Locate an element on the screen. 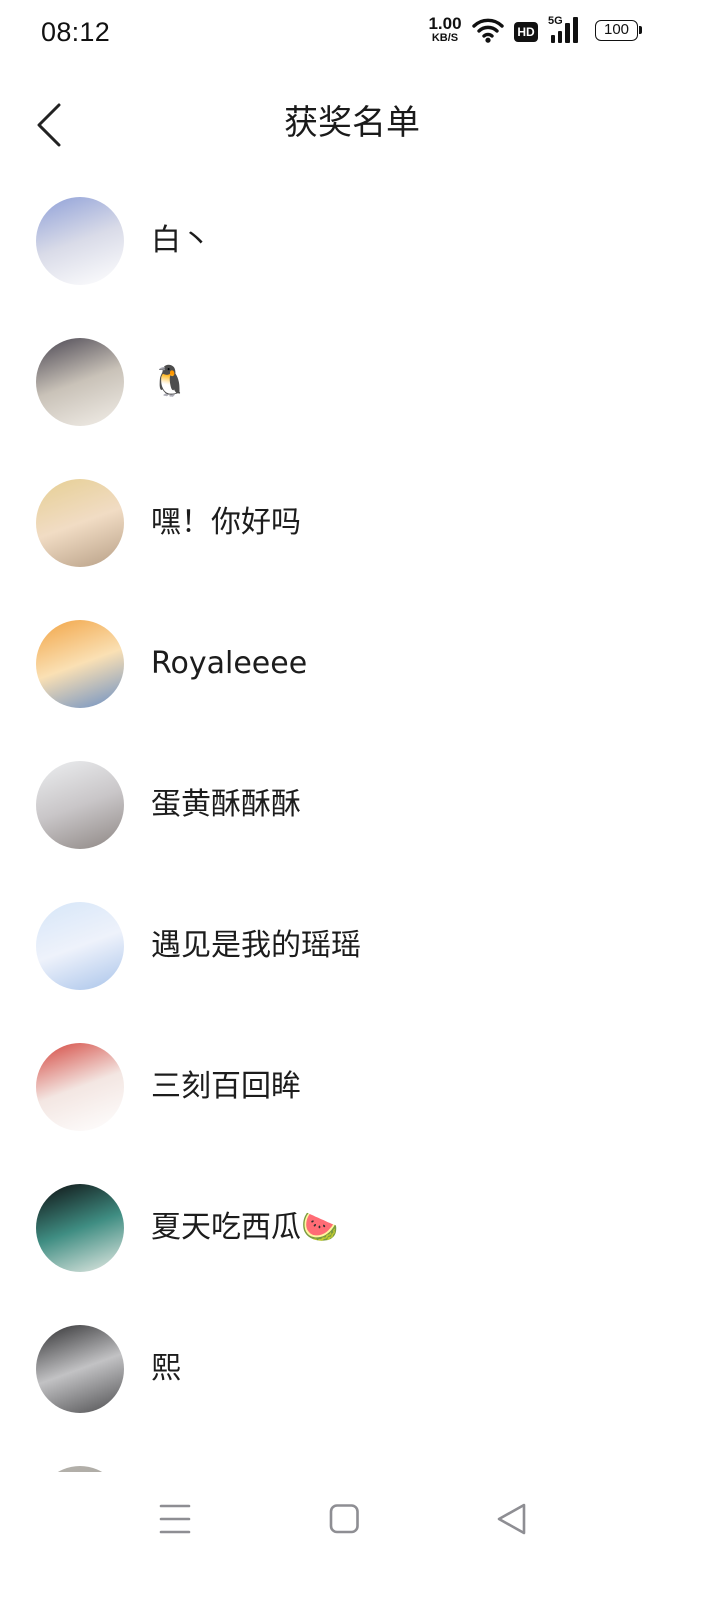  home-icon is located at coordinates (344, 1519).